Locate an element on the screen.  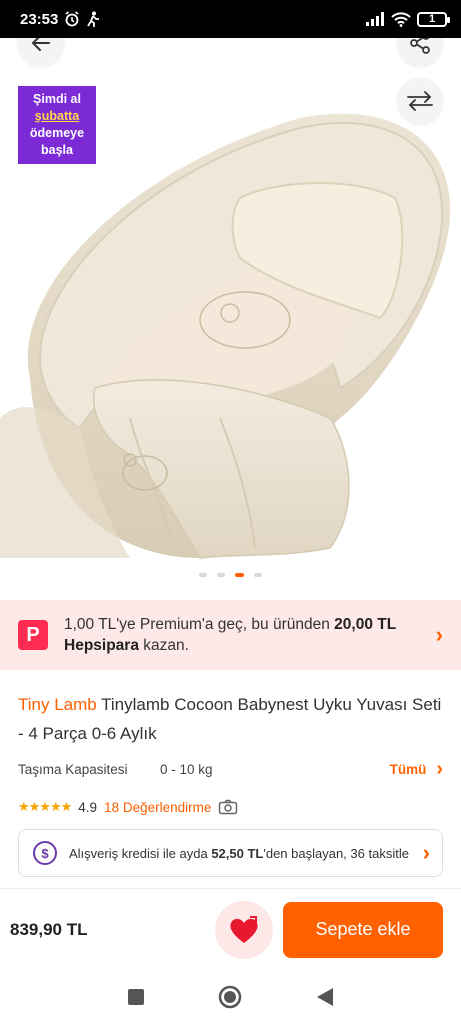
promo-line2: şubatta is located at coordinates (57, 116).